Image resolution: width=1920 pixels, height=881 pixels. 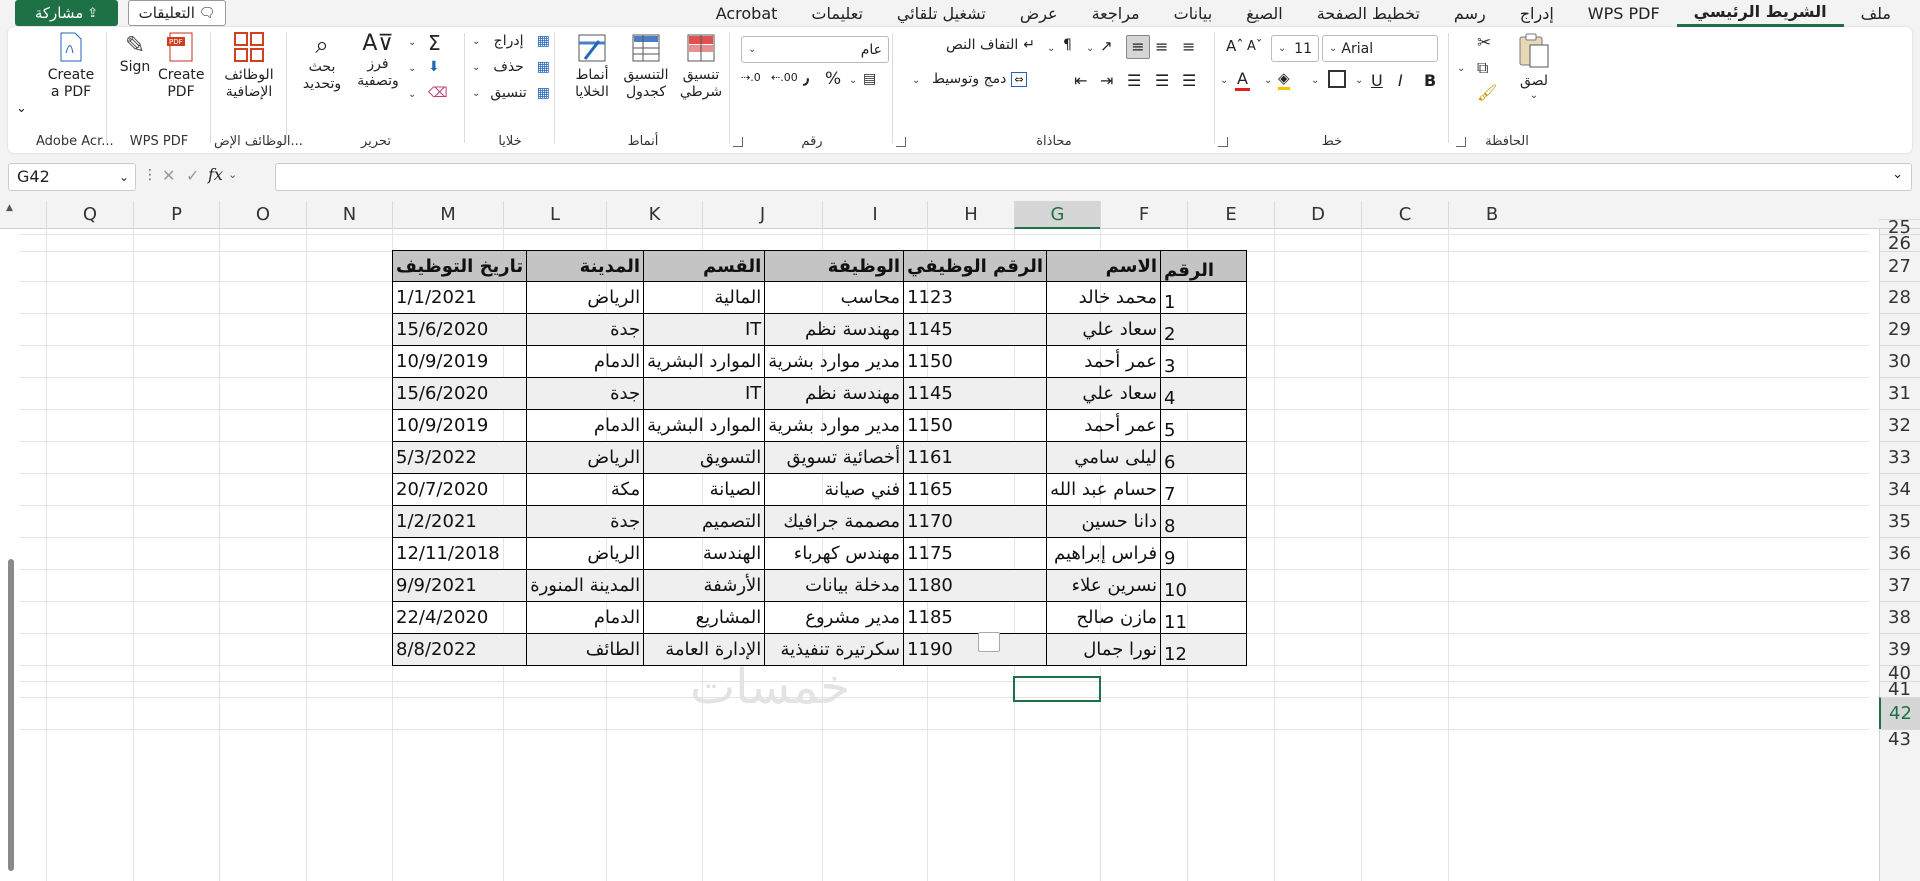 I want to click on clipboard-launcher-icon, so click(x=1461, y=142).